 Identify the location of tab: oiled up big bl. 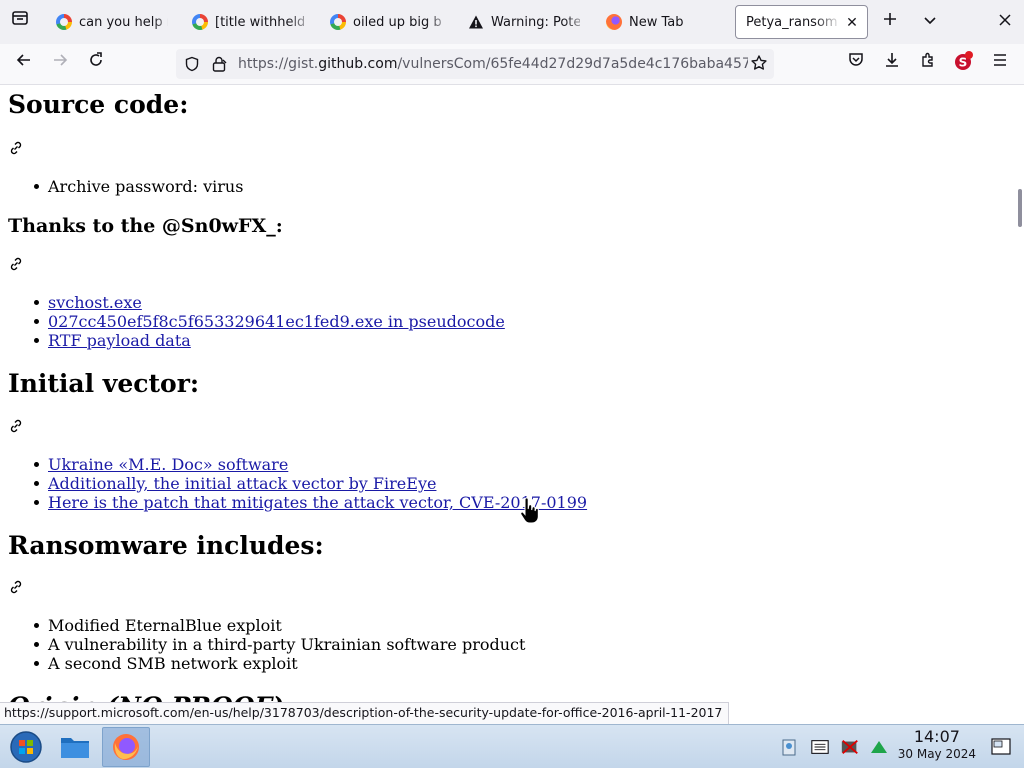
(386, 22).